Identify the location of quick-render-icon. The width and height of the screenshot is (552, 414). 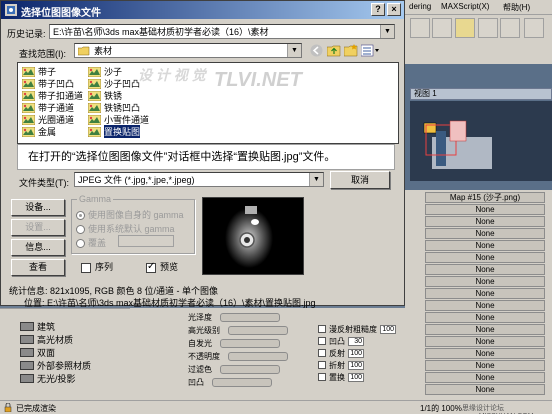
(534, 28).